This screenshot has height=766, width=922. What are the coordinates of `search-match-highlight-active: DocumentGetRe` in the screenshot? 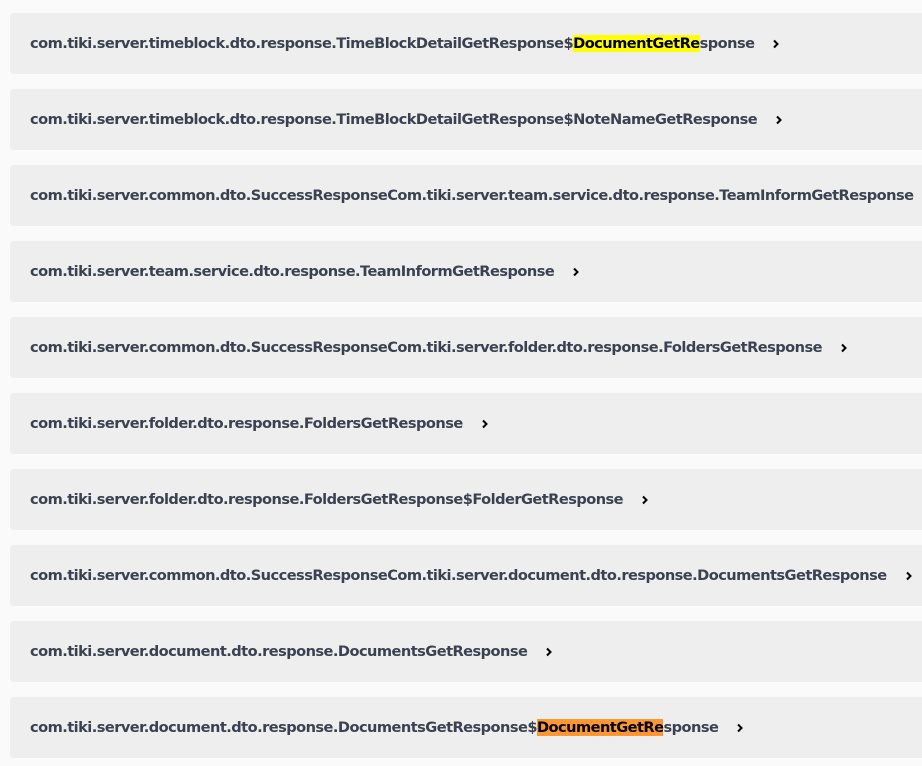 It's located at (600, 727).